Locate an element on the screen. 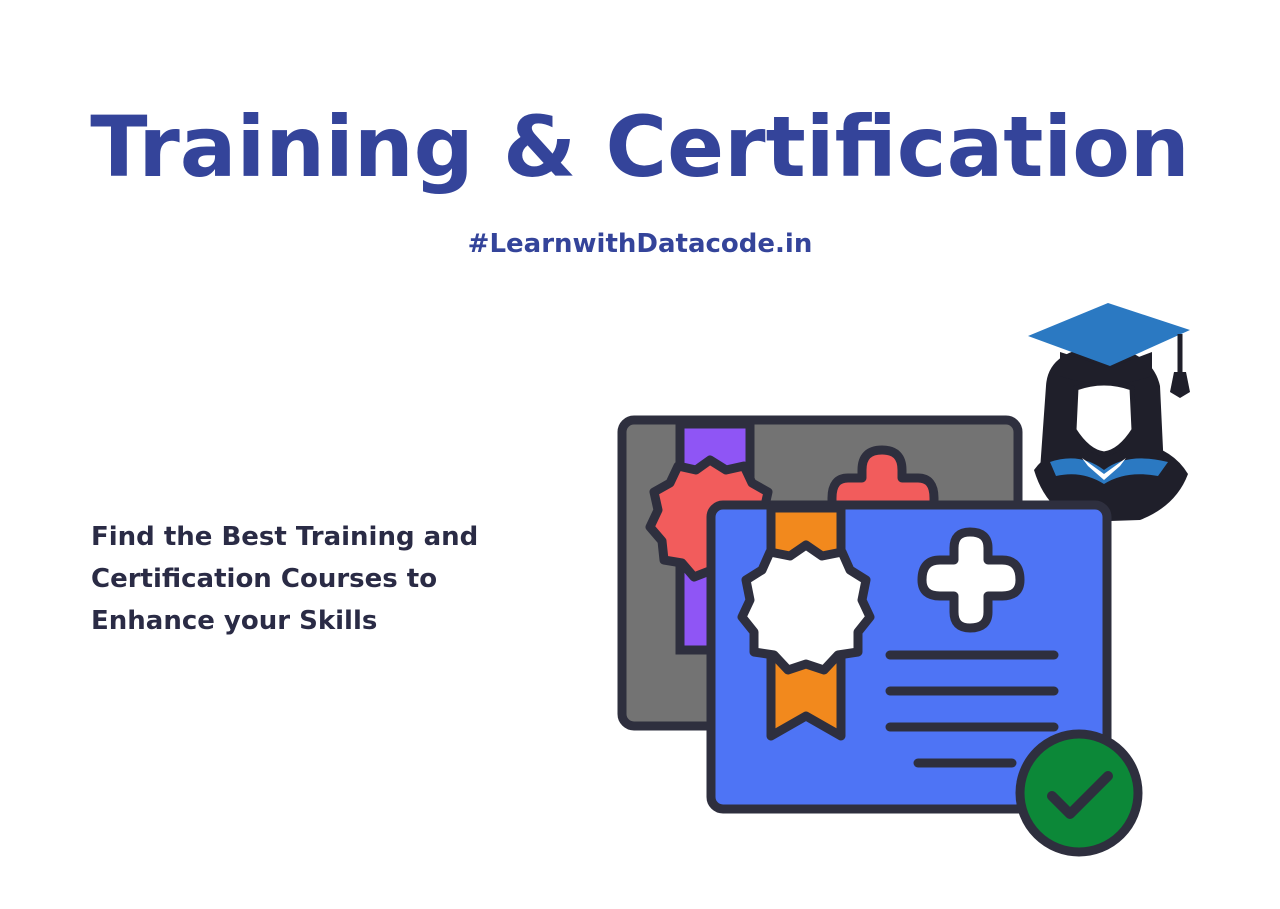  mortarboard is located at coordinates (1109, 334).